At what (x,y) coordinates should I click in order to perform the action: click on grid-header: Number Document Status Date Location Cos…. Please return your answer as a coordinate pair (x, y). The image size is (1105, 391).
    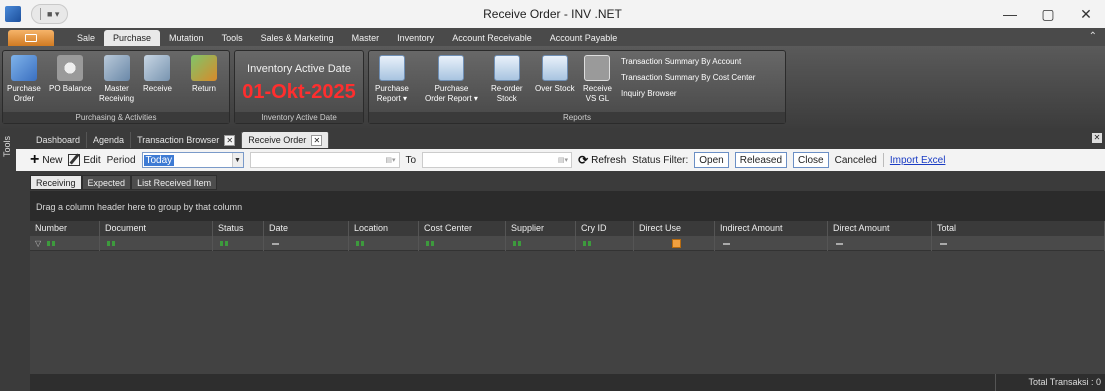
    Looking at the image, I should click on (567, 228).